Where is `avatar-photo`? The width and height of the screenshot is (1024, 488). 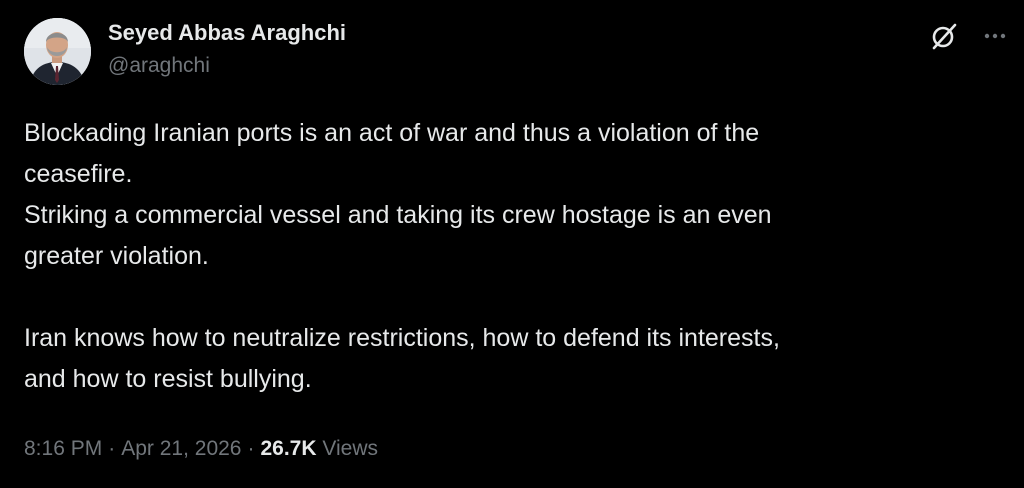
avatar-photo is located at coordinates (57, 51).